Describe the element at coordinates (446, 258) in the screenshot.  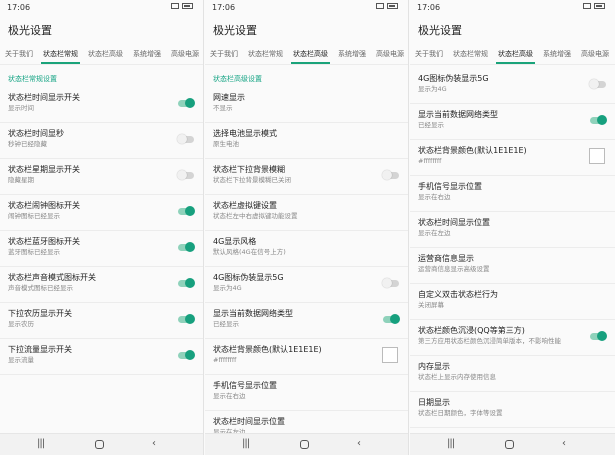
I see `setting-title: 运营商信息显示` at that location.